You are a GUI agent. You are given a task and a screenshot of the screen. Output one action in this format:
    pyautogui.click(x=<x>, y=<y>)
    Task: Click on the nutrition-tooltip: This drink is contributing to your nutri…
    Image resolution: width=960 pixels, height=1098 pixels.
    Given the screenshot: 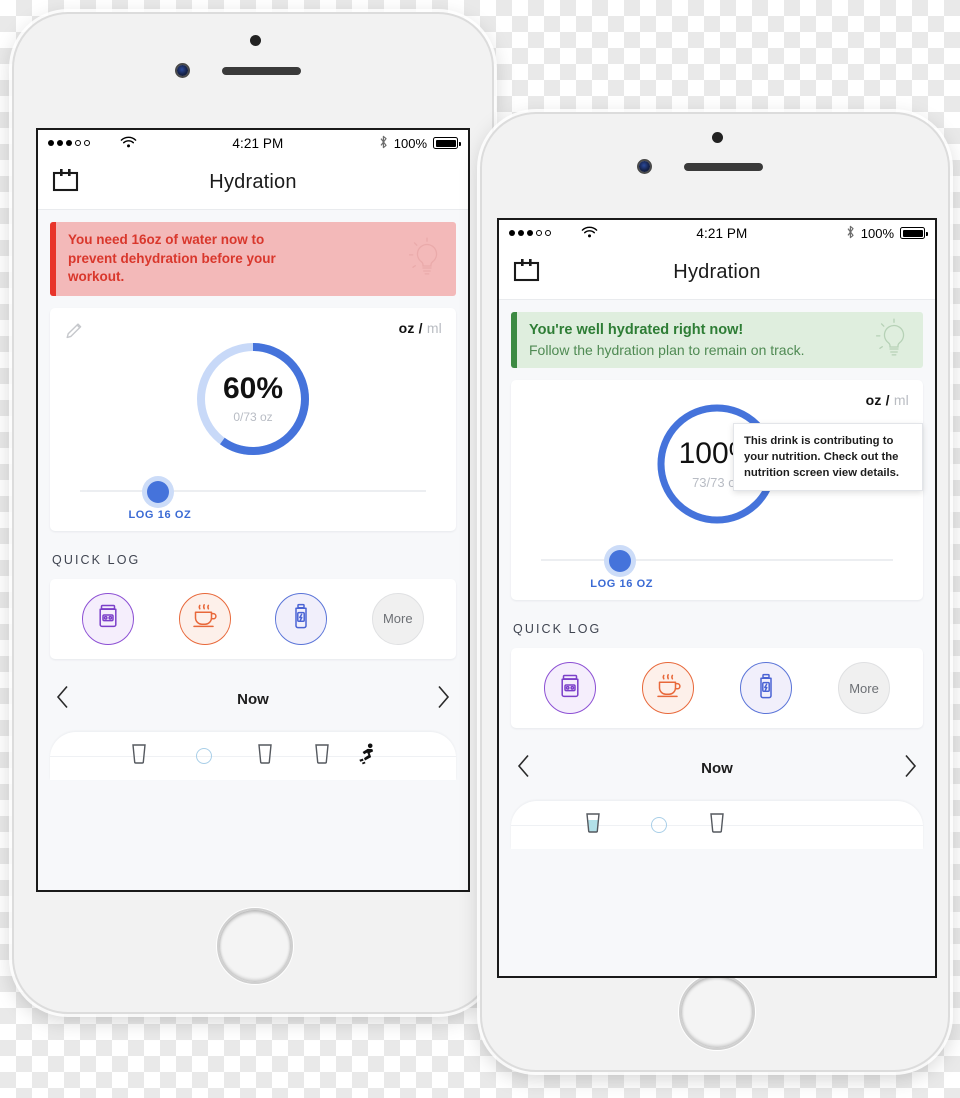 What is the action you would take?
    pyautogui.click(x=828, y=457)
    